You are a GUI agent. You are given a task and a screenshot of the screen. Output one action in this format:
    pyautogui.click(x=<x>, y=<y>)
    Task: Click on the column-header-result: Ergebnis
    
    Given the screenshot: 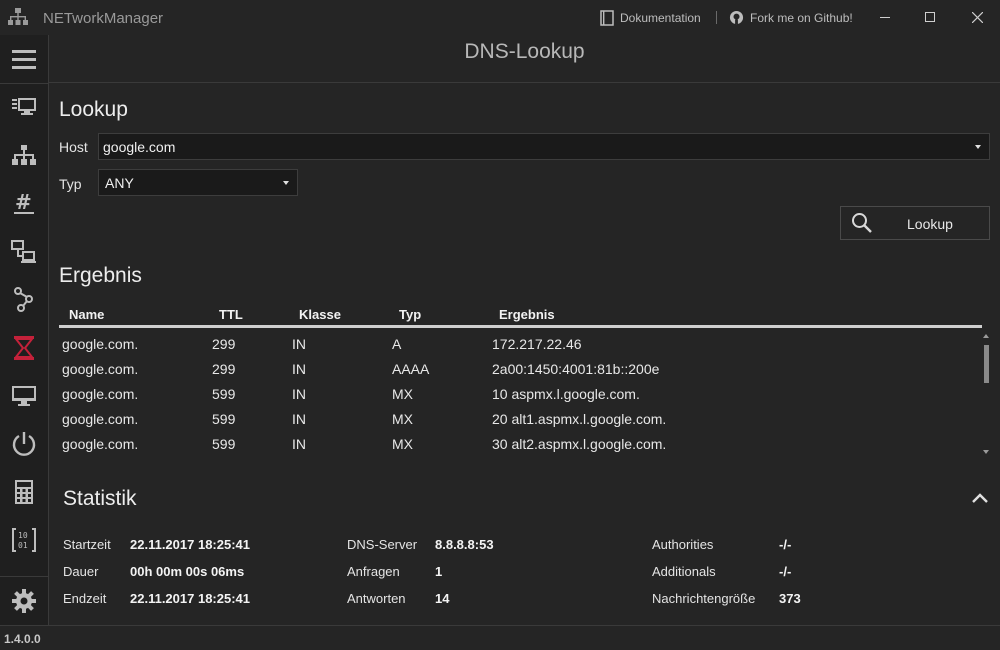 What is the action you would take?
    pyautogui.click(x=527, y=314)
    